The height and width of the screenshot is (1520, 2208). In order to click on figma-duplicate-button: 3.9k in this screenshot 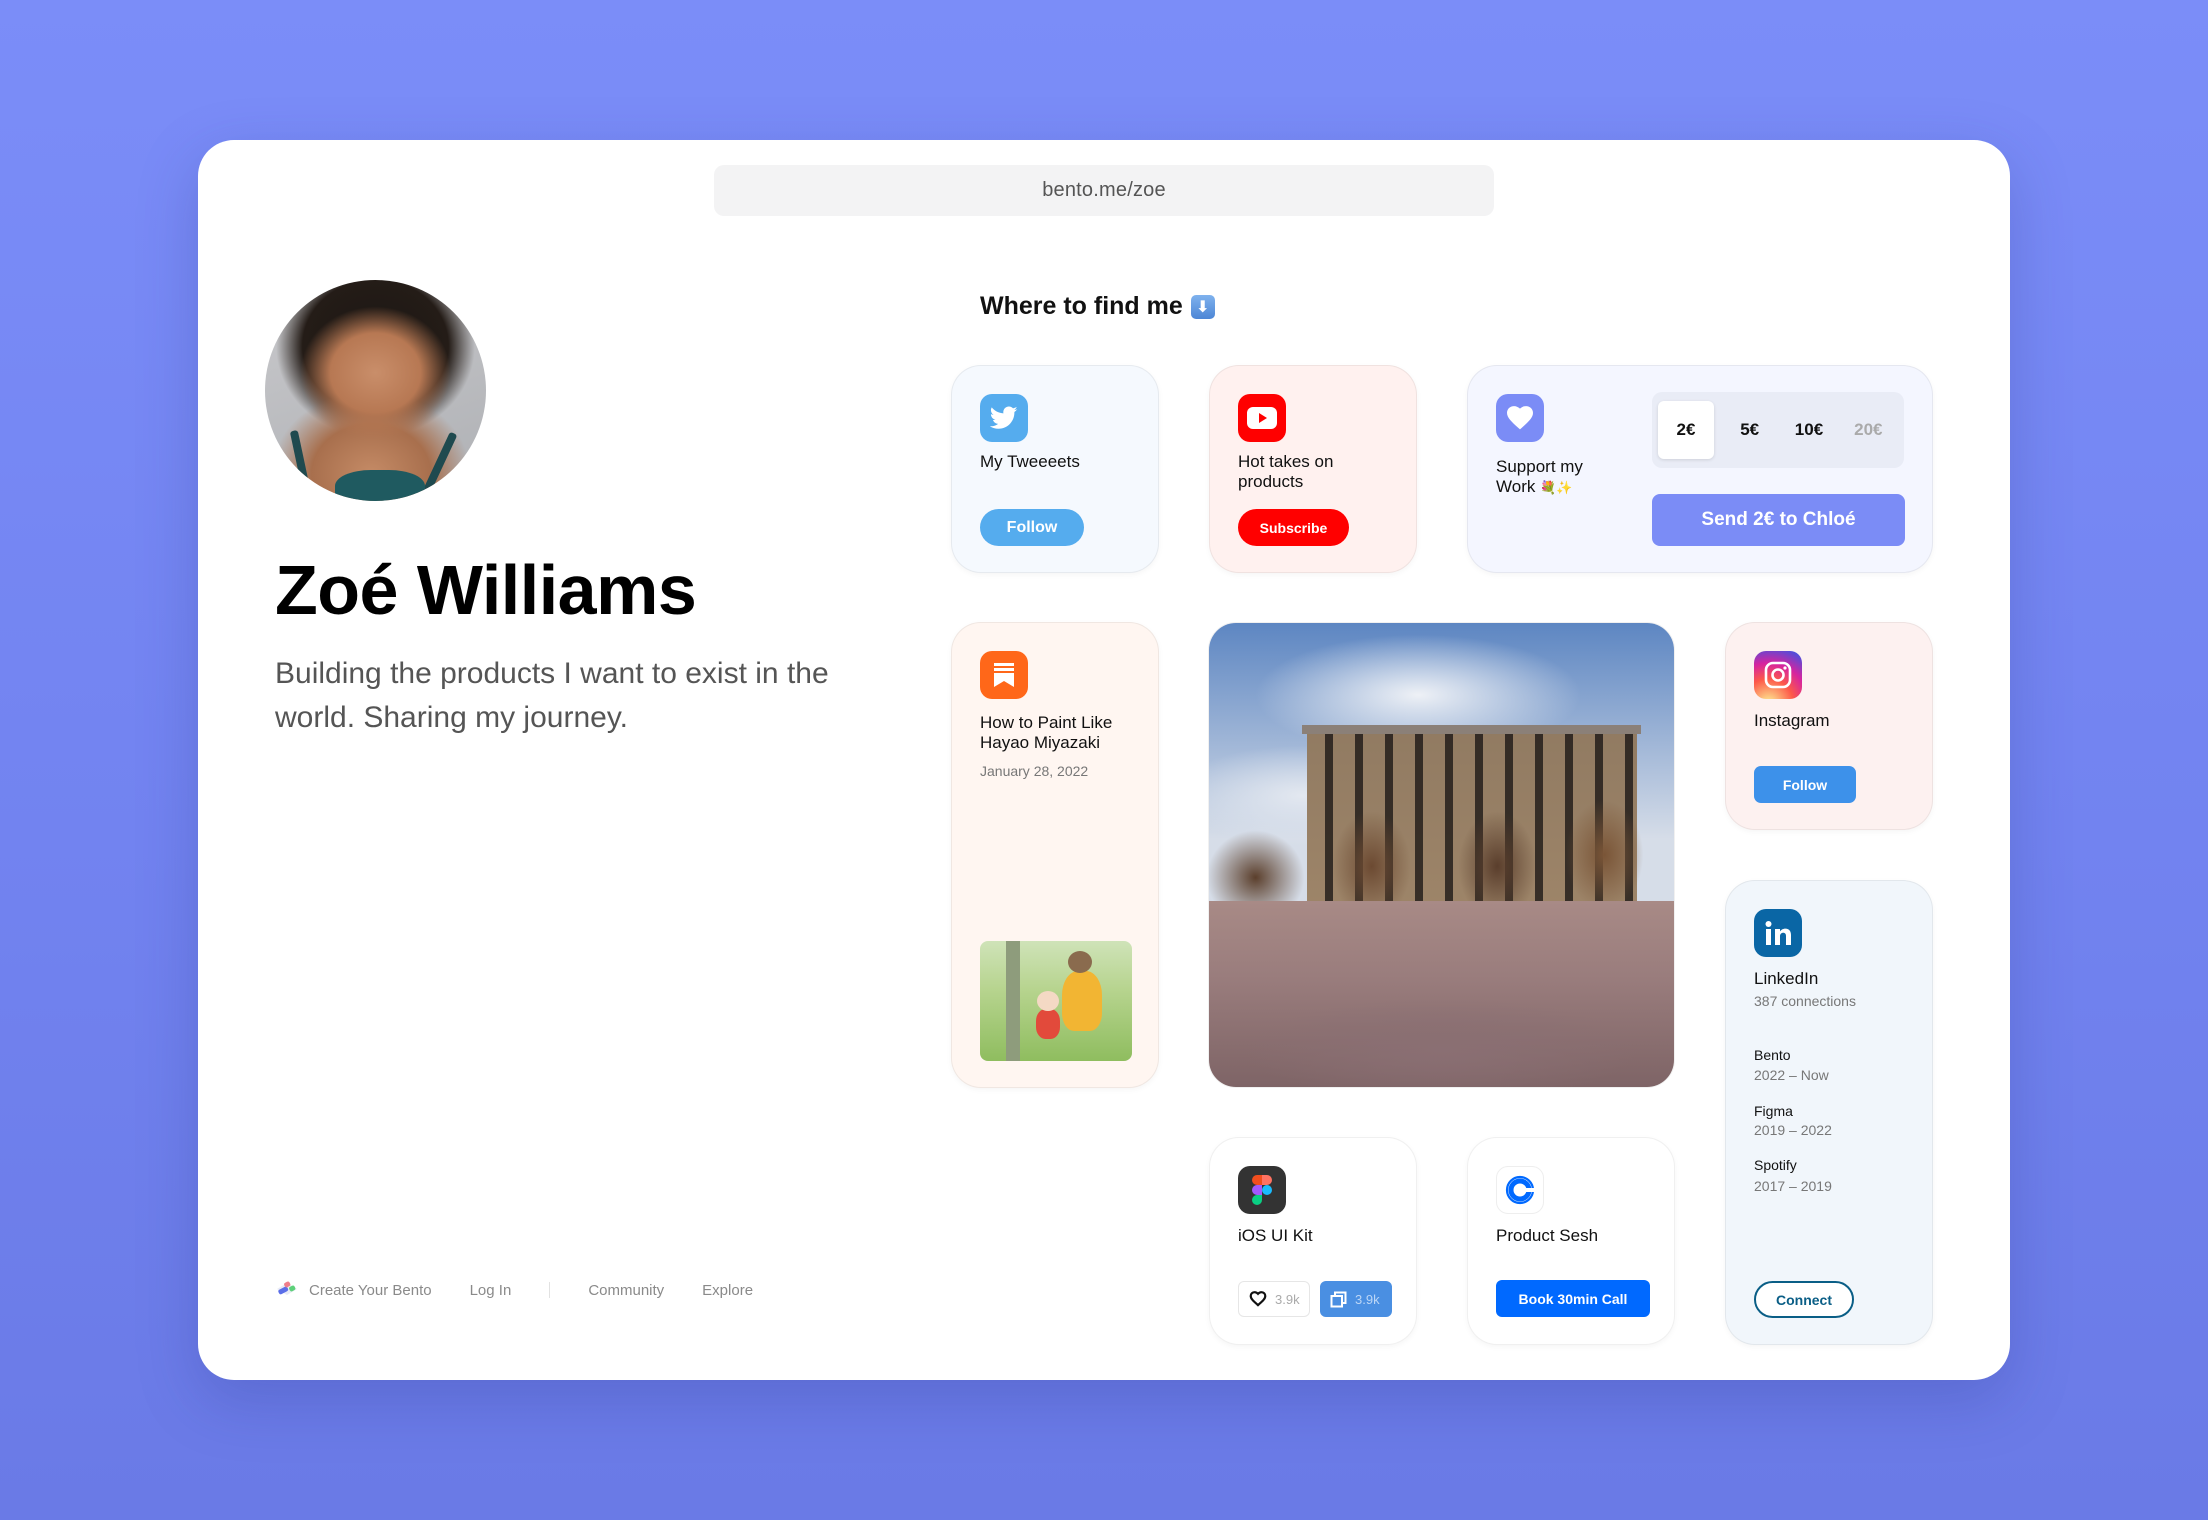, I will do `click(1356, 1299)`.